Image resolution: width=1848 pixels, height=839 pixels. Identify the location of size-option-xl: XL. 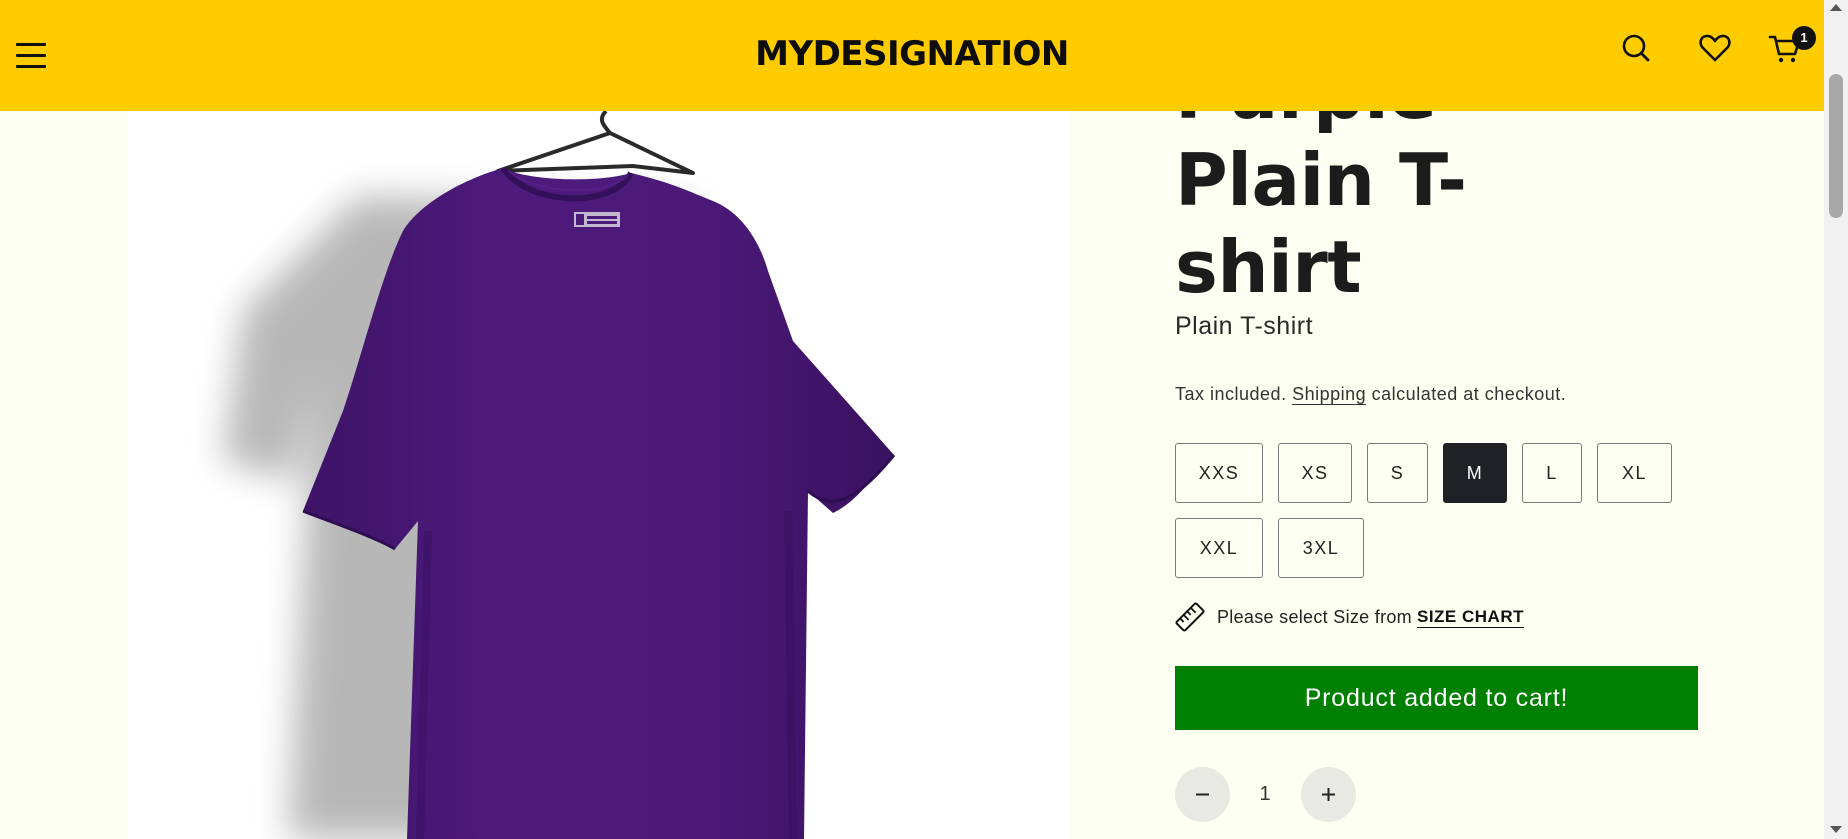
(1634, 473).